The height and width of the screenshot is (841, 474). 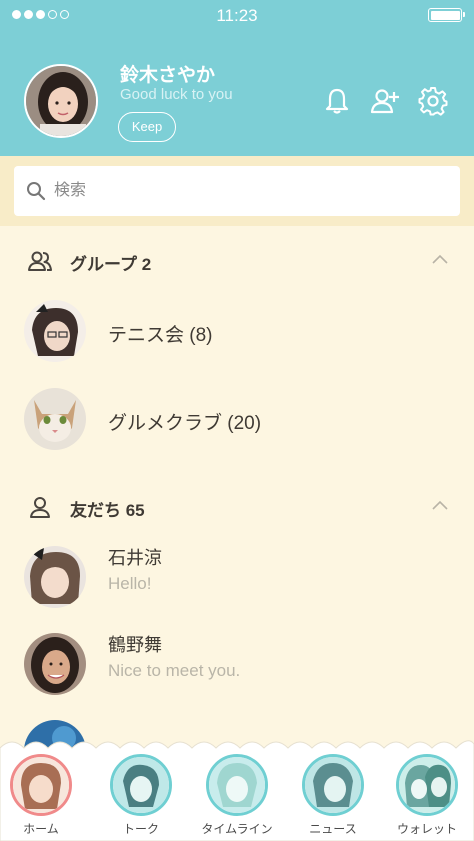 I want to click on gear-icon, so click(x=433, y=101).